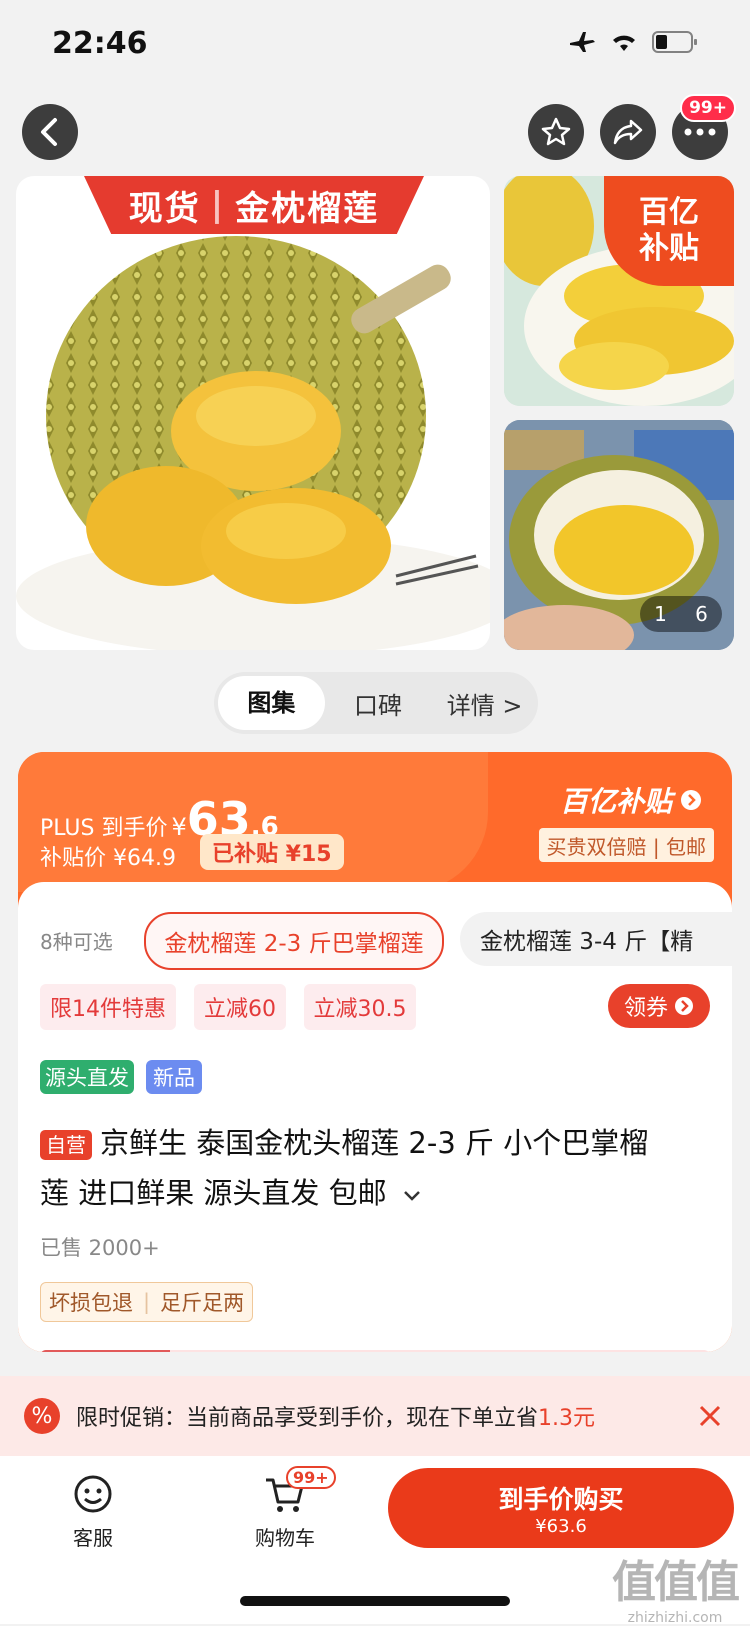 The height and width of the screenshot is (1626, 750). What do you see at coordinates (375, 1601) in the screenshot?
I see `home-indicator` at bounding box center [375, 1601].